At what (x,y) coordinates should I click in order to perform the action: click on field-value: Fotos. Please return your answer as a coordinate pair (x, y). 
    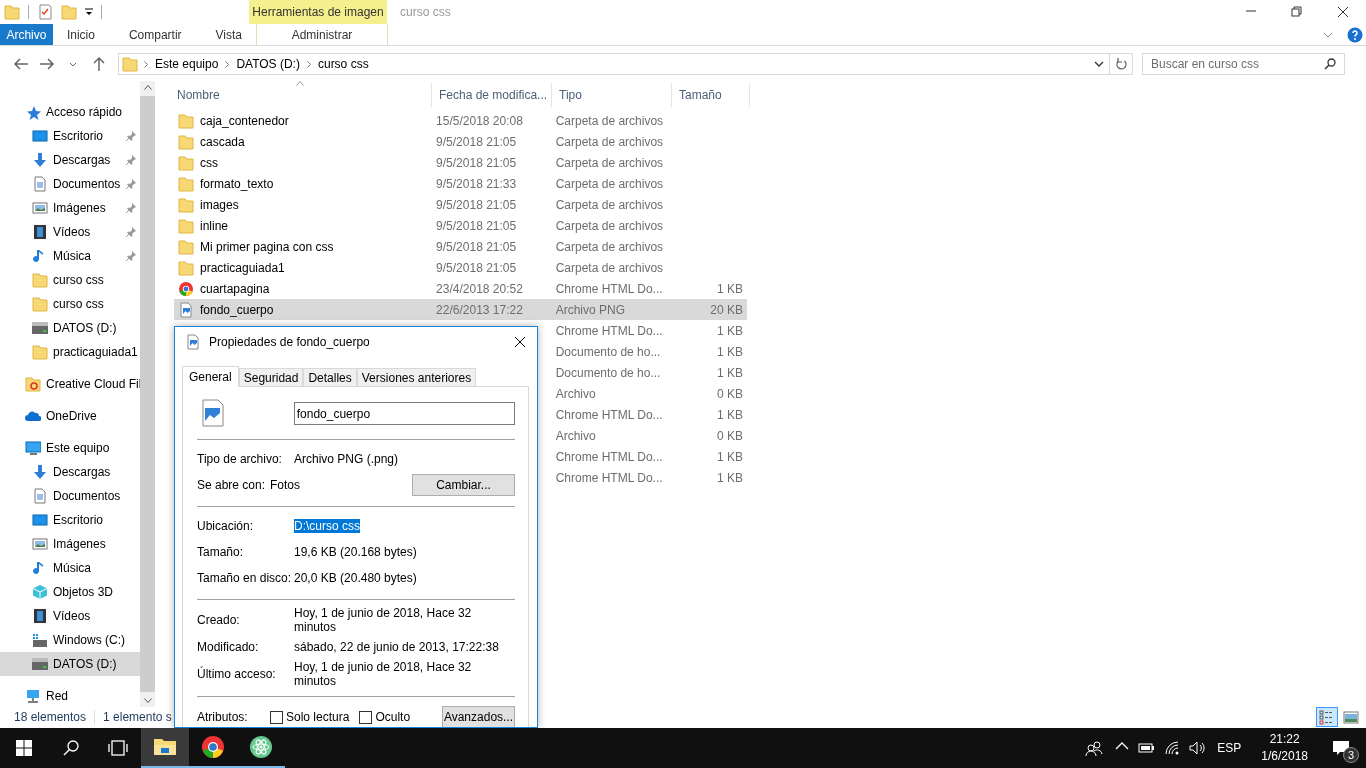
    Looking at the image, I should click on (285, 485).